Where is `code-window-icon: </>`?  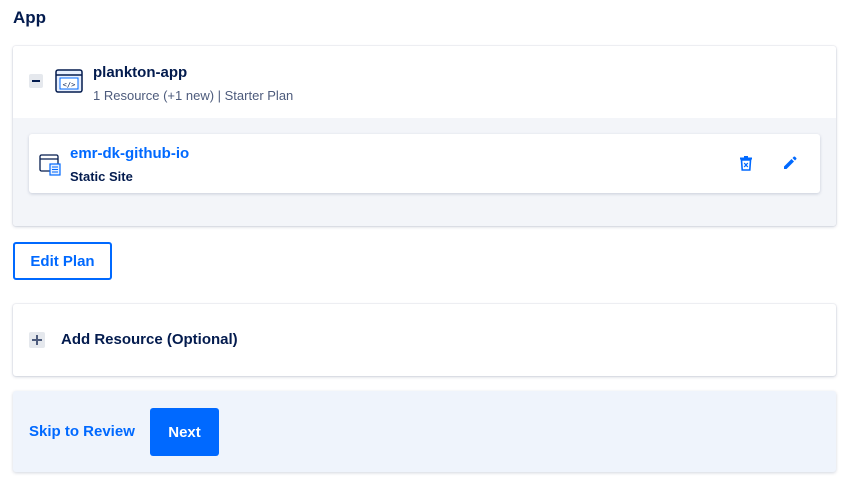
code-window-icon: </> is located at coordinates (69, 81).